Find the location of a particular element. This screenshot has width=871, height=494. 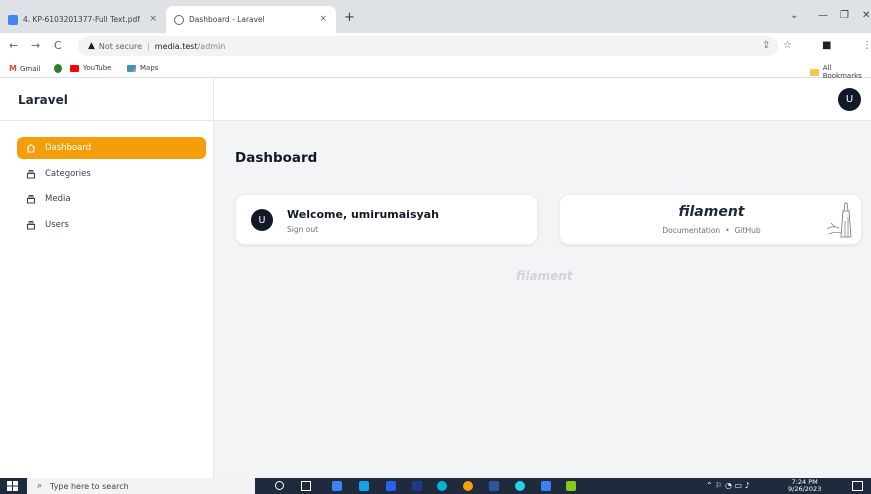

tab-dashboard: Dashboard - Laravel × is located at coordinates (251, 19).